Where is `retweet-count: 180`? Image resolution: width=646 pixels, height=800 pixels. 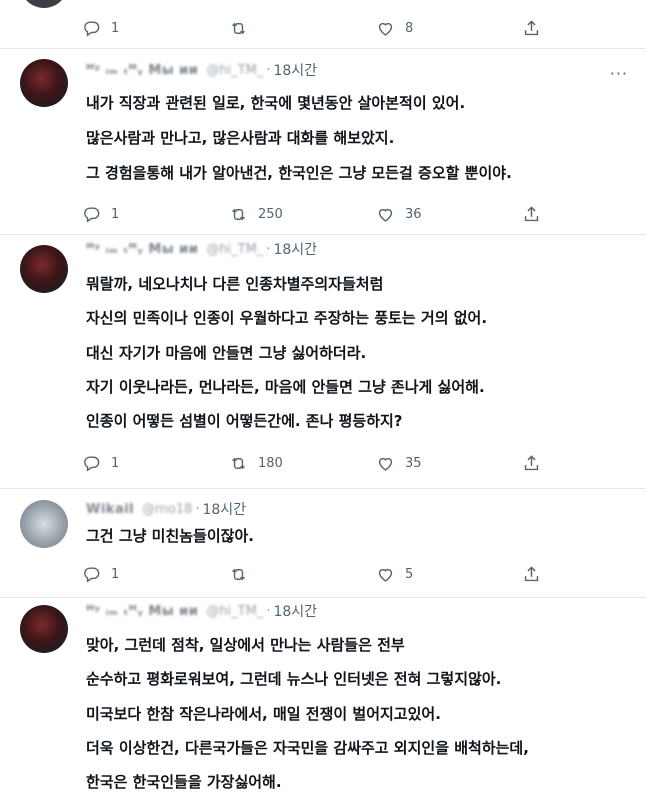
retweet-count: 180 is located at coordinates (270, 463).